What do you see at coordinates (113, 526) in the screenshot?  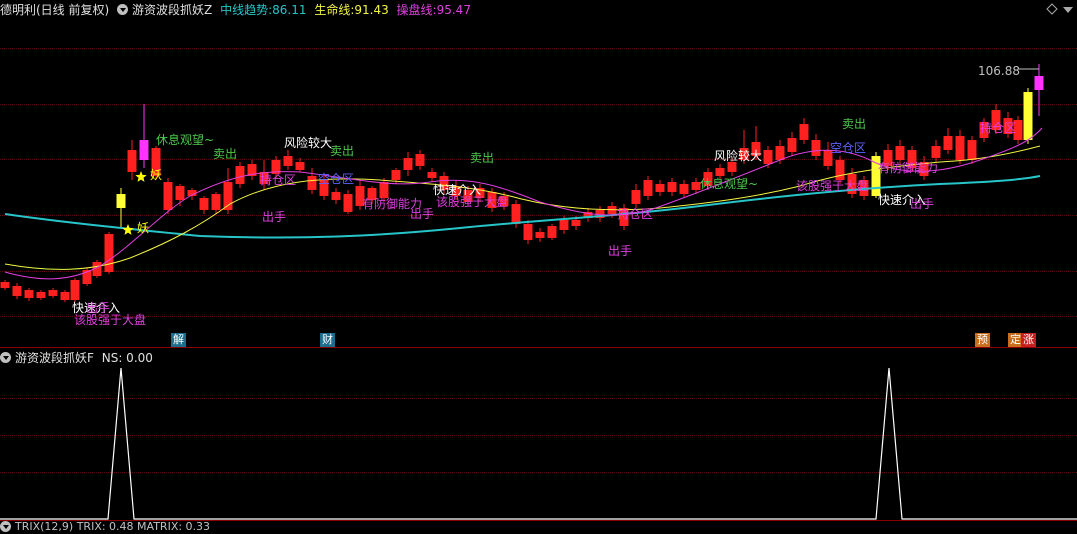 I see `trix-text: TRIX(12,9) TRIX: 0.48 MATRIX: 0.33` at bounding box center [113, 526].